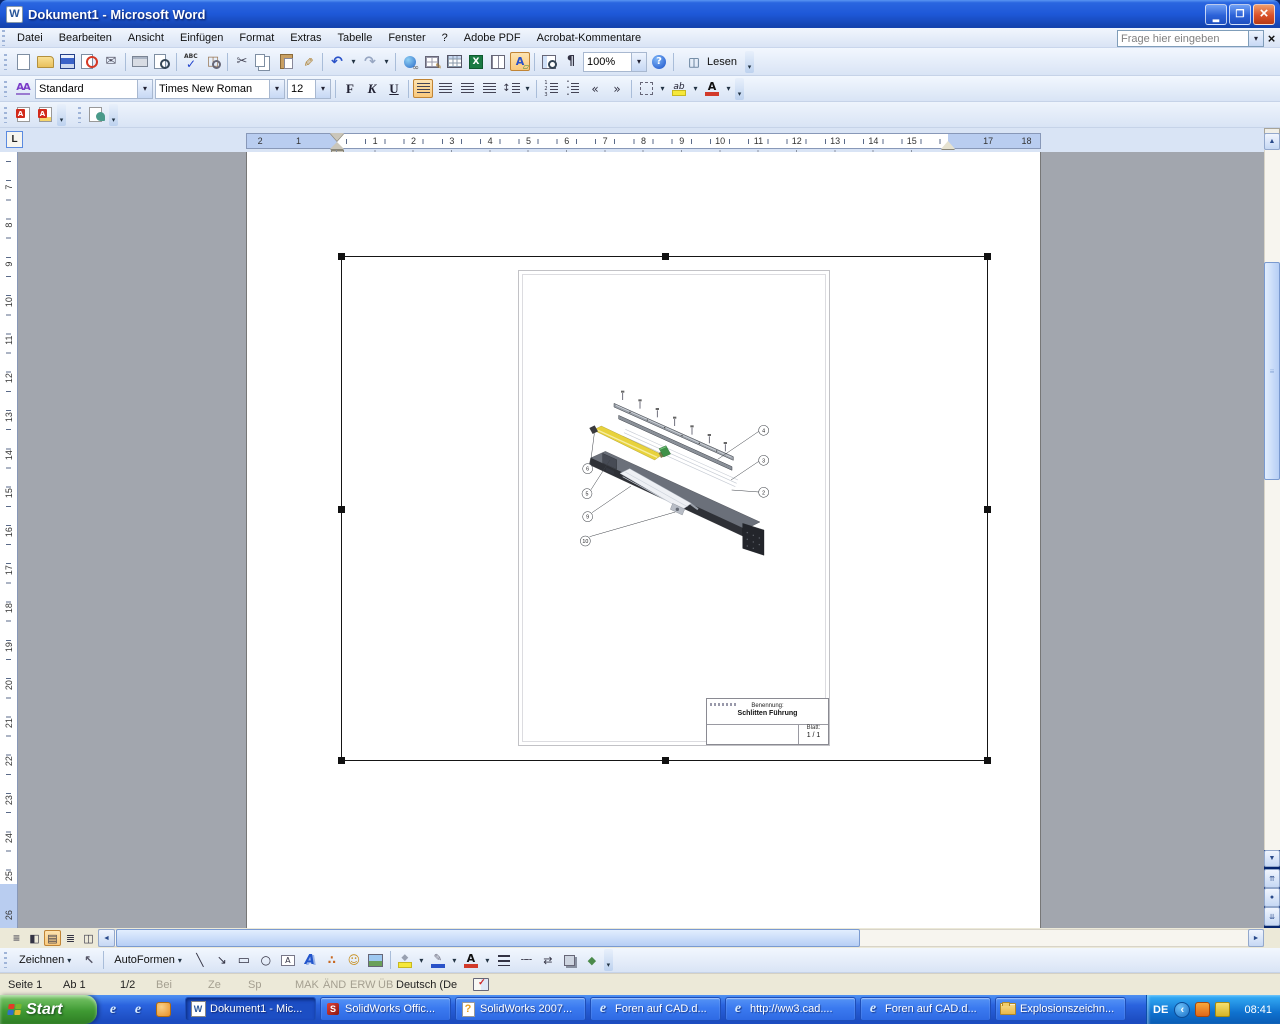 This screenshot has height=1024, width=1280. Describe the element at coordinates (617, 88) in the screenshot. I see `increase-indent-icon` at that location.